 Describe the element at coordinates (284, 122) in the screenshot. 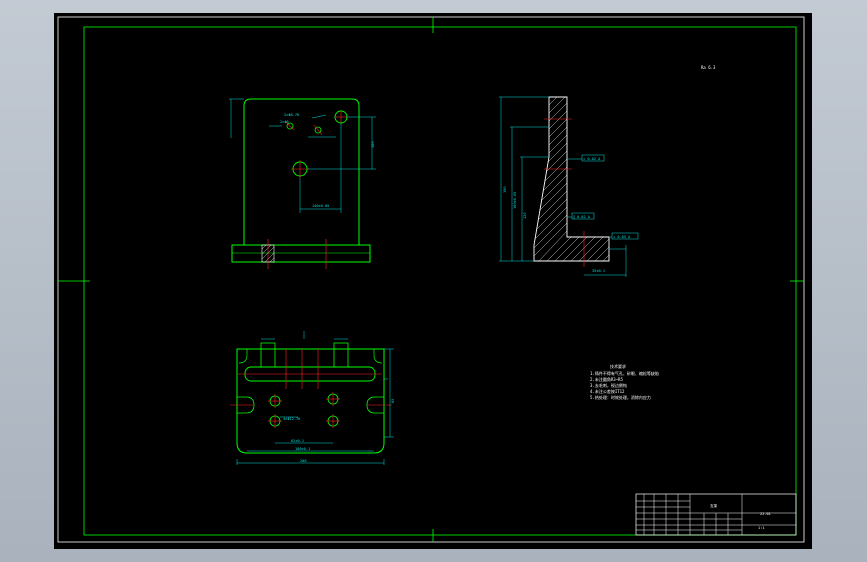

I see `front-hole-dim-2: 2×Φ6` at that location.